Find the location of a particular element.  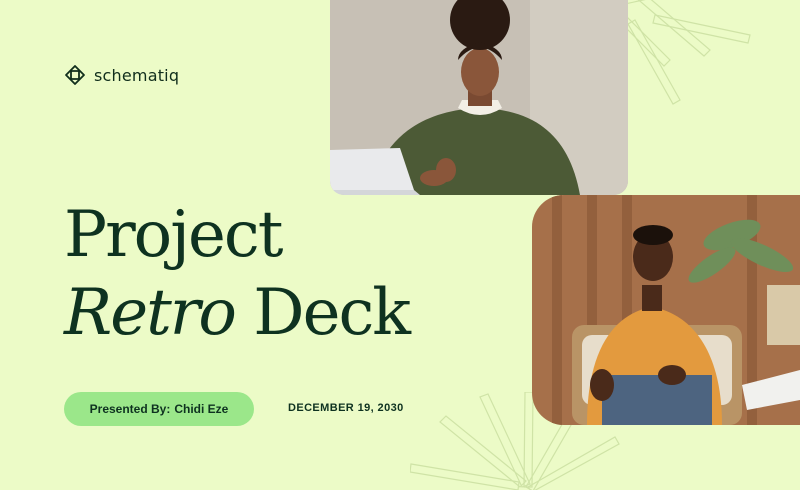

presenter-badge: Presented By: Chidi Eze is located at coordinates (159, 409).